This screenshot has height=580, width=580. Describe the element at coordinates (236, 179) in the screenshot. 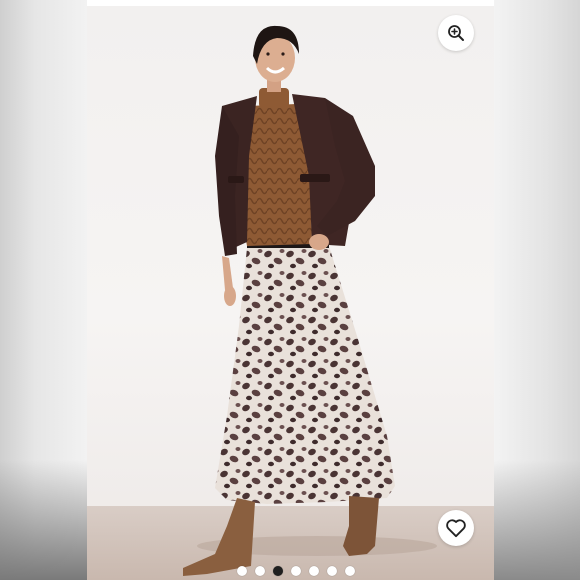

I see `jacket-pocket-flap-left` at that location.